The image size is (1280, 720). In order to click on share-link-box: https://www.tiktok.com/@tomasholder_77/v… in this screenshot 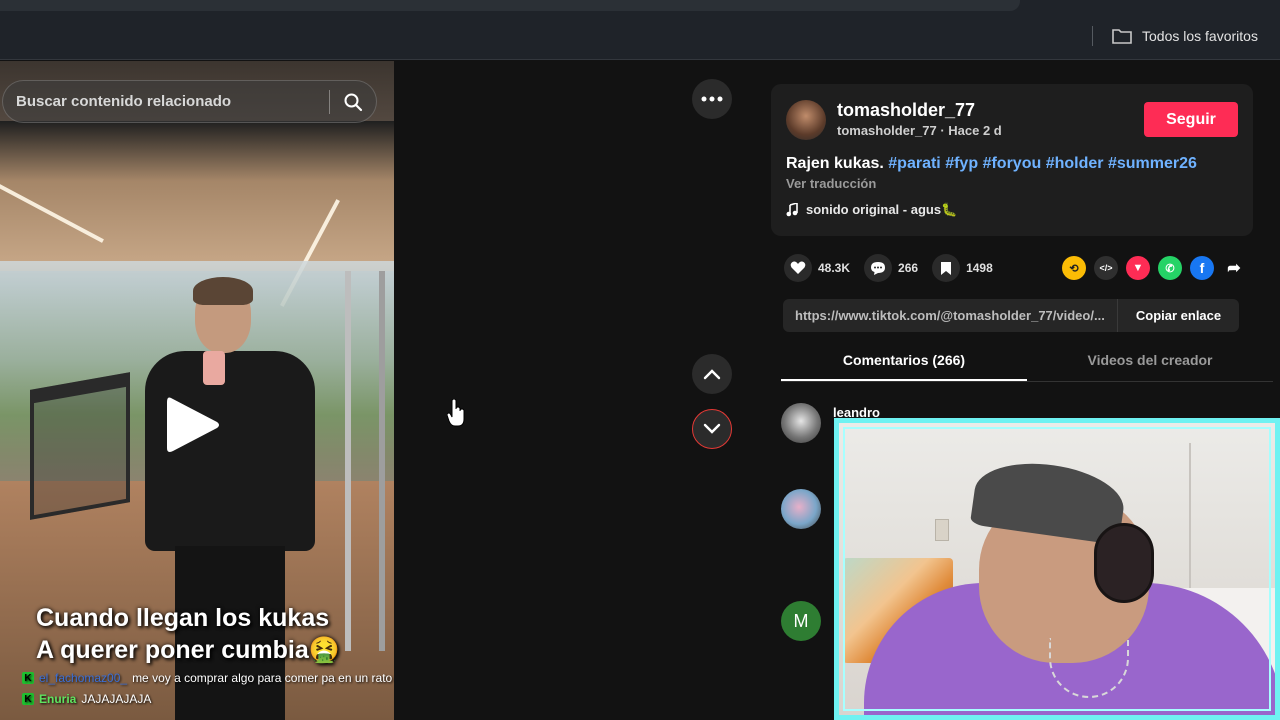, I will do `click(1011, 315)`.